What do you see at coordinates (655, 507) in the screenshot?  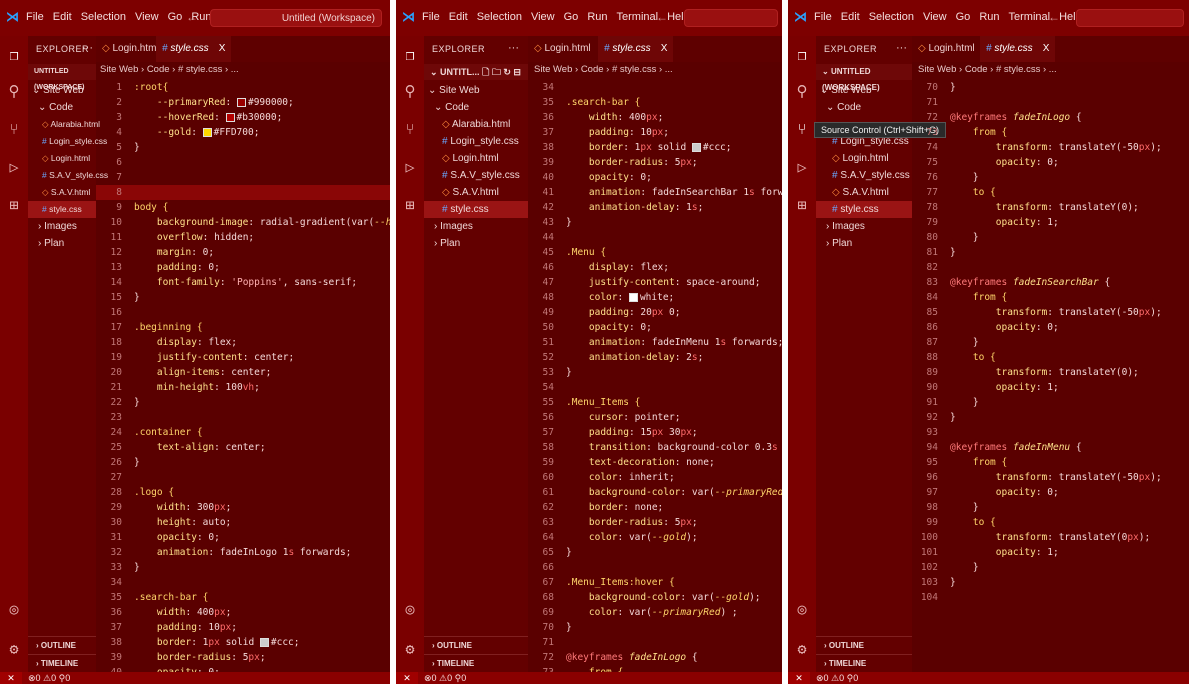 I see `code-line: 62 border: none;` at bounding box center [655, 507].